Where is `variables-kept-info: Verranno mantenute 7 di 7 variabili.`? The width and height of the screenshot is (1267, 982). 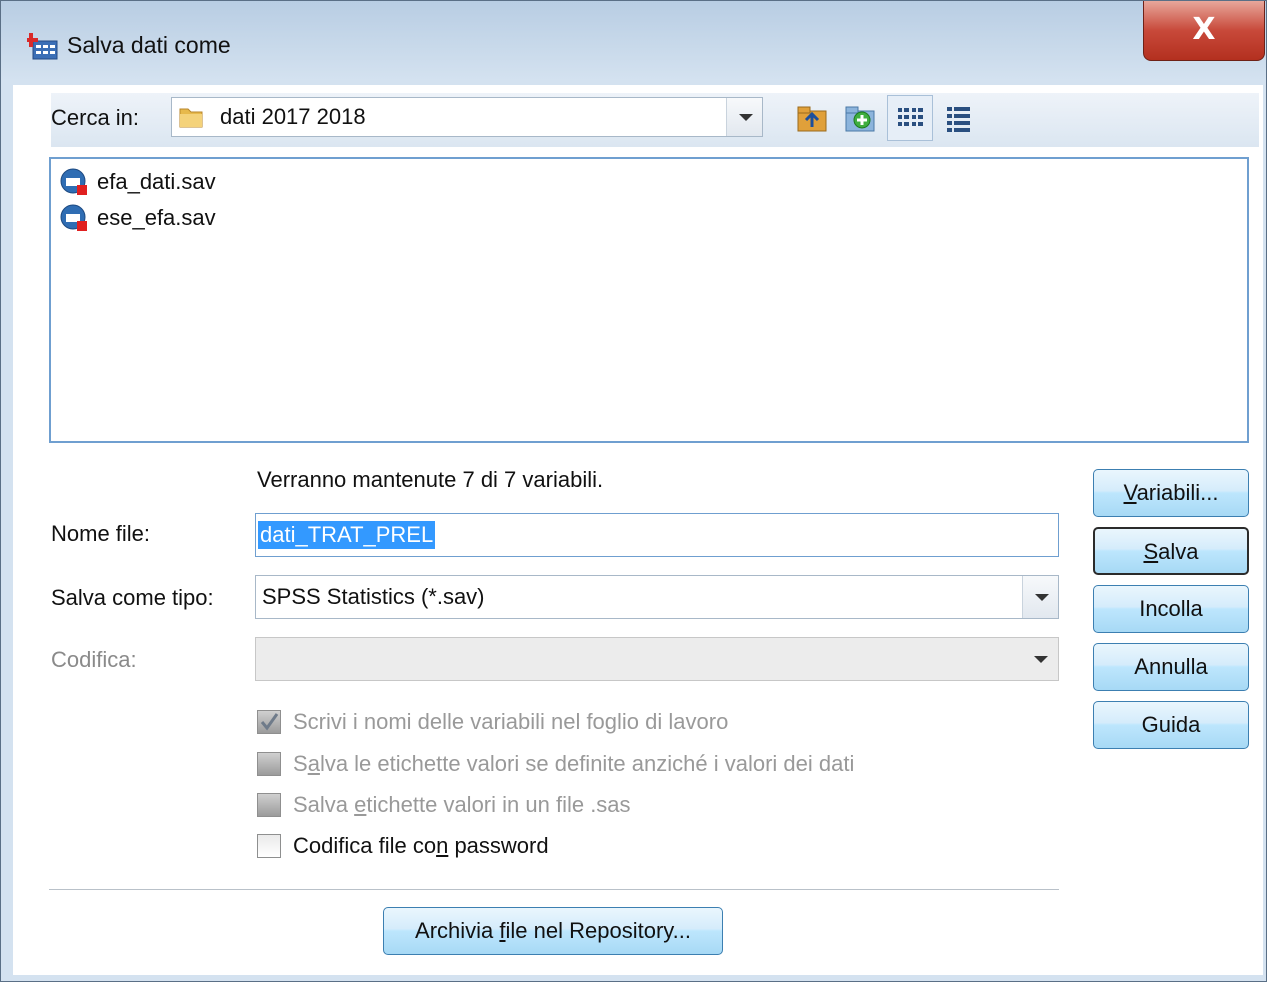 variables-kept-info: Verranno mantenute 7 di 7 variabili. is located at coordinates (430, 479).